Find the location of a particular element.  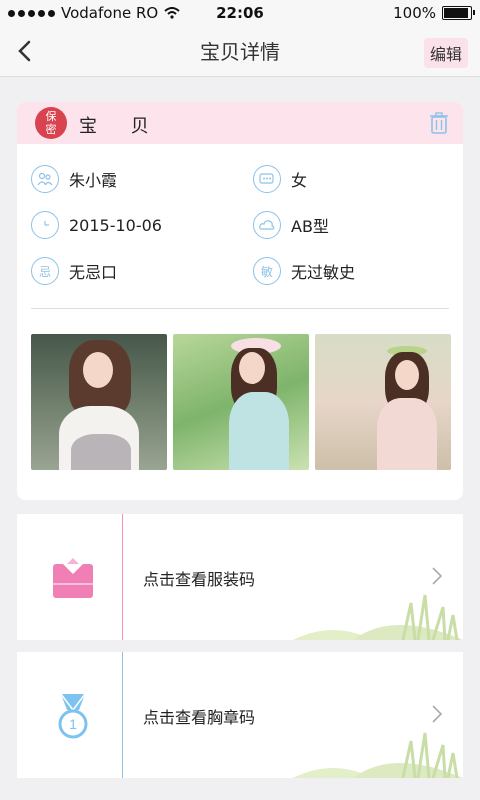

photo-gallery is located at coordinates (241, 402).